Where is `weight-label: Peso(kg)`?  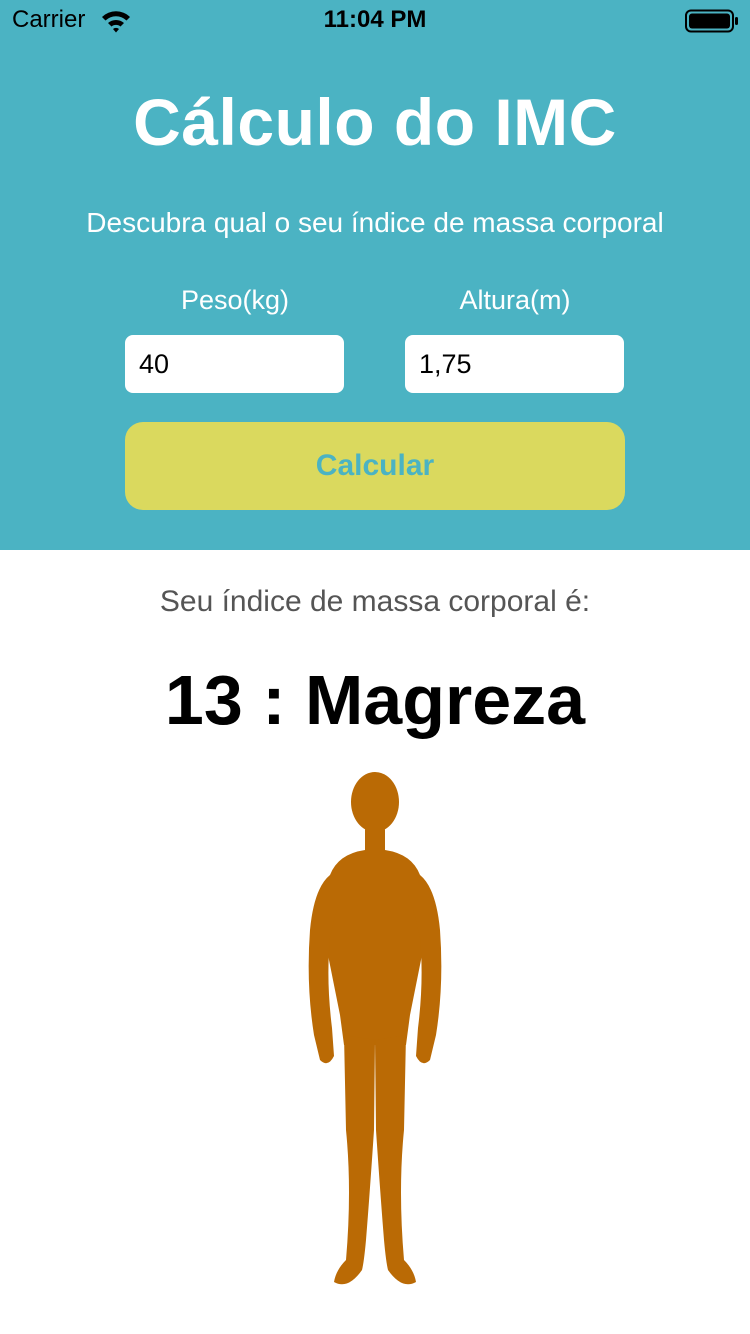
weight-label: Peso(kg) is located at coordinates (235, 300).